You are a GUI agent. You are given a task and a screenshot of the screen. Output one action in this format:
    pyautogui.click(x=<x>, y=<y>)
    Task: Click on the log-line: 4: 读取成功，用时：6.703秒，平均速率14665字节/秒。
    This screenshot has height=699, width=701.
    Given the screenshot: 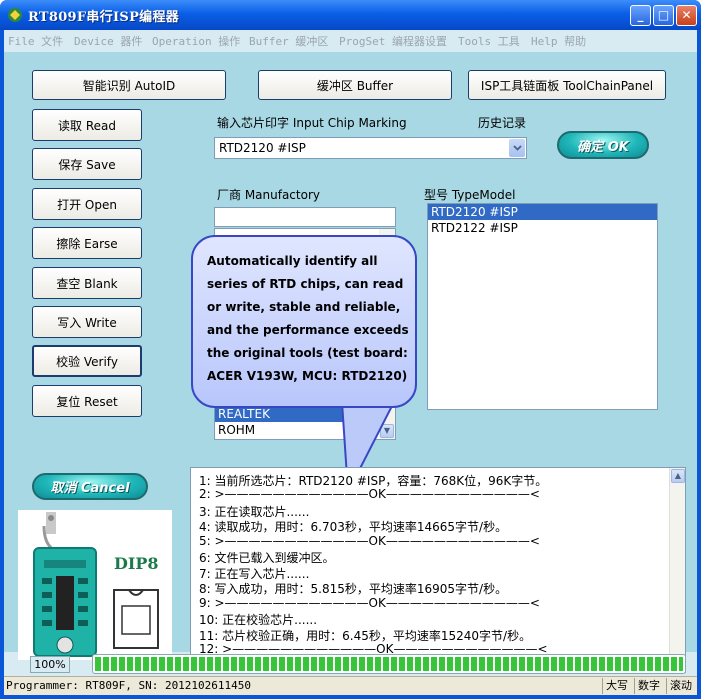 What is the action you would take?
    pyautogui.click(x=353, y=527)
    